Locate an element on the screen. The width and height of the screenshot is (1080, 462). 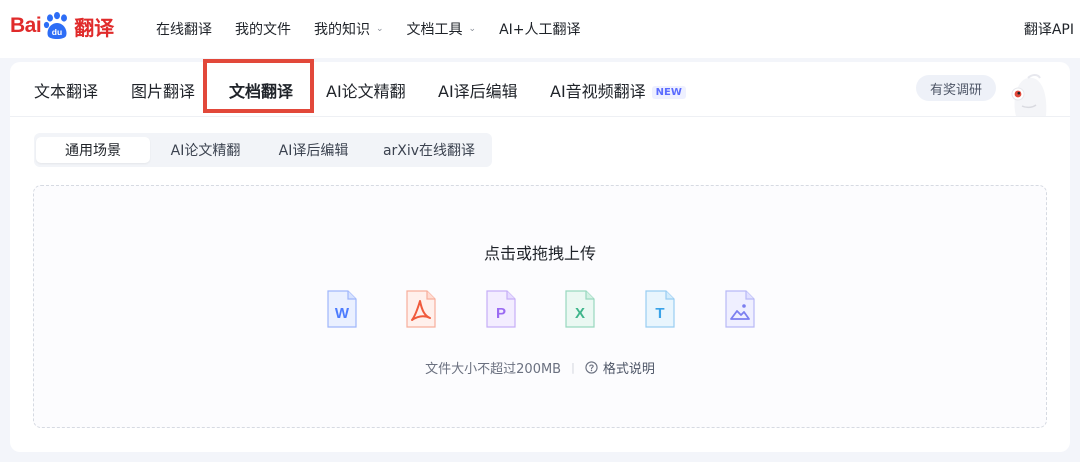
word-file-icon: W is located at coordinates (342, 309).